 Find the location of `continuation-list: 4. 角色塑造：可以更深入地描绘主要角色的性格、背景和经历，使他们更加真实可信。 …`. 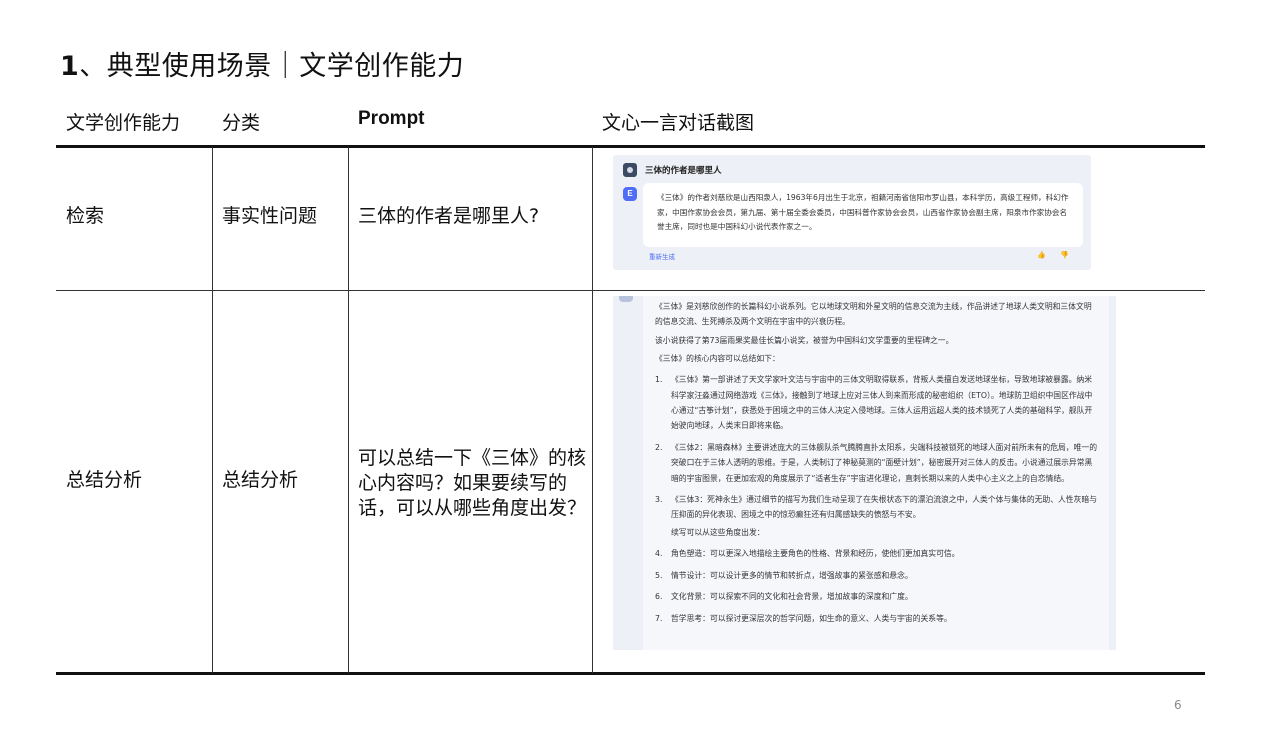

continuation-list: 4. 角色塑造：可以更深入地描绘主要角色的性格、背景和经历，使他们更加真实可信。 … is located at coordinates (876, 586).